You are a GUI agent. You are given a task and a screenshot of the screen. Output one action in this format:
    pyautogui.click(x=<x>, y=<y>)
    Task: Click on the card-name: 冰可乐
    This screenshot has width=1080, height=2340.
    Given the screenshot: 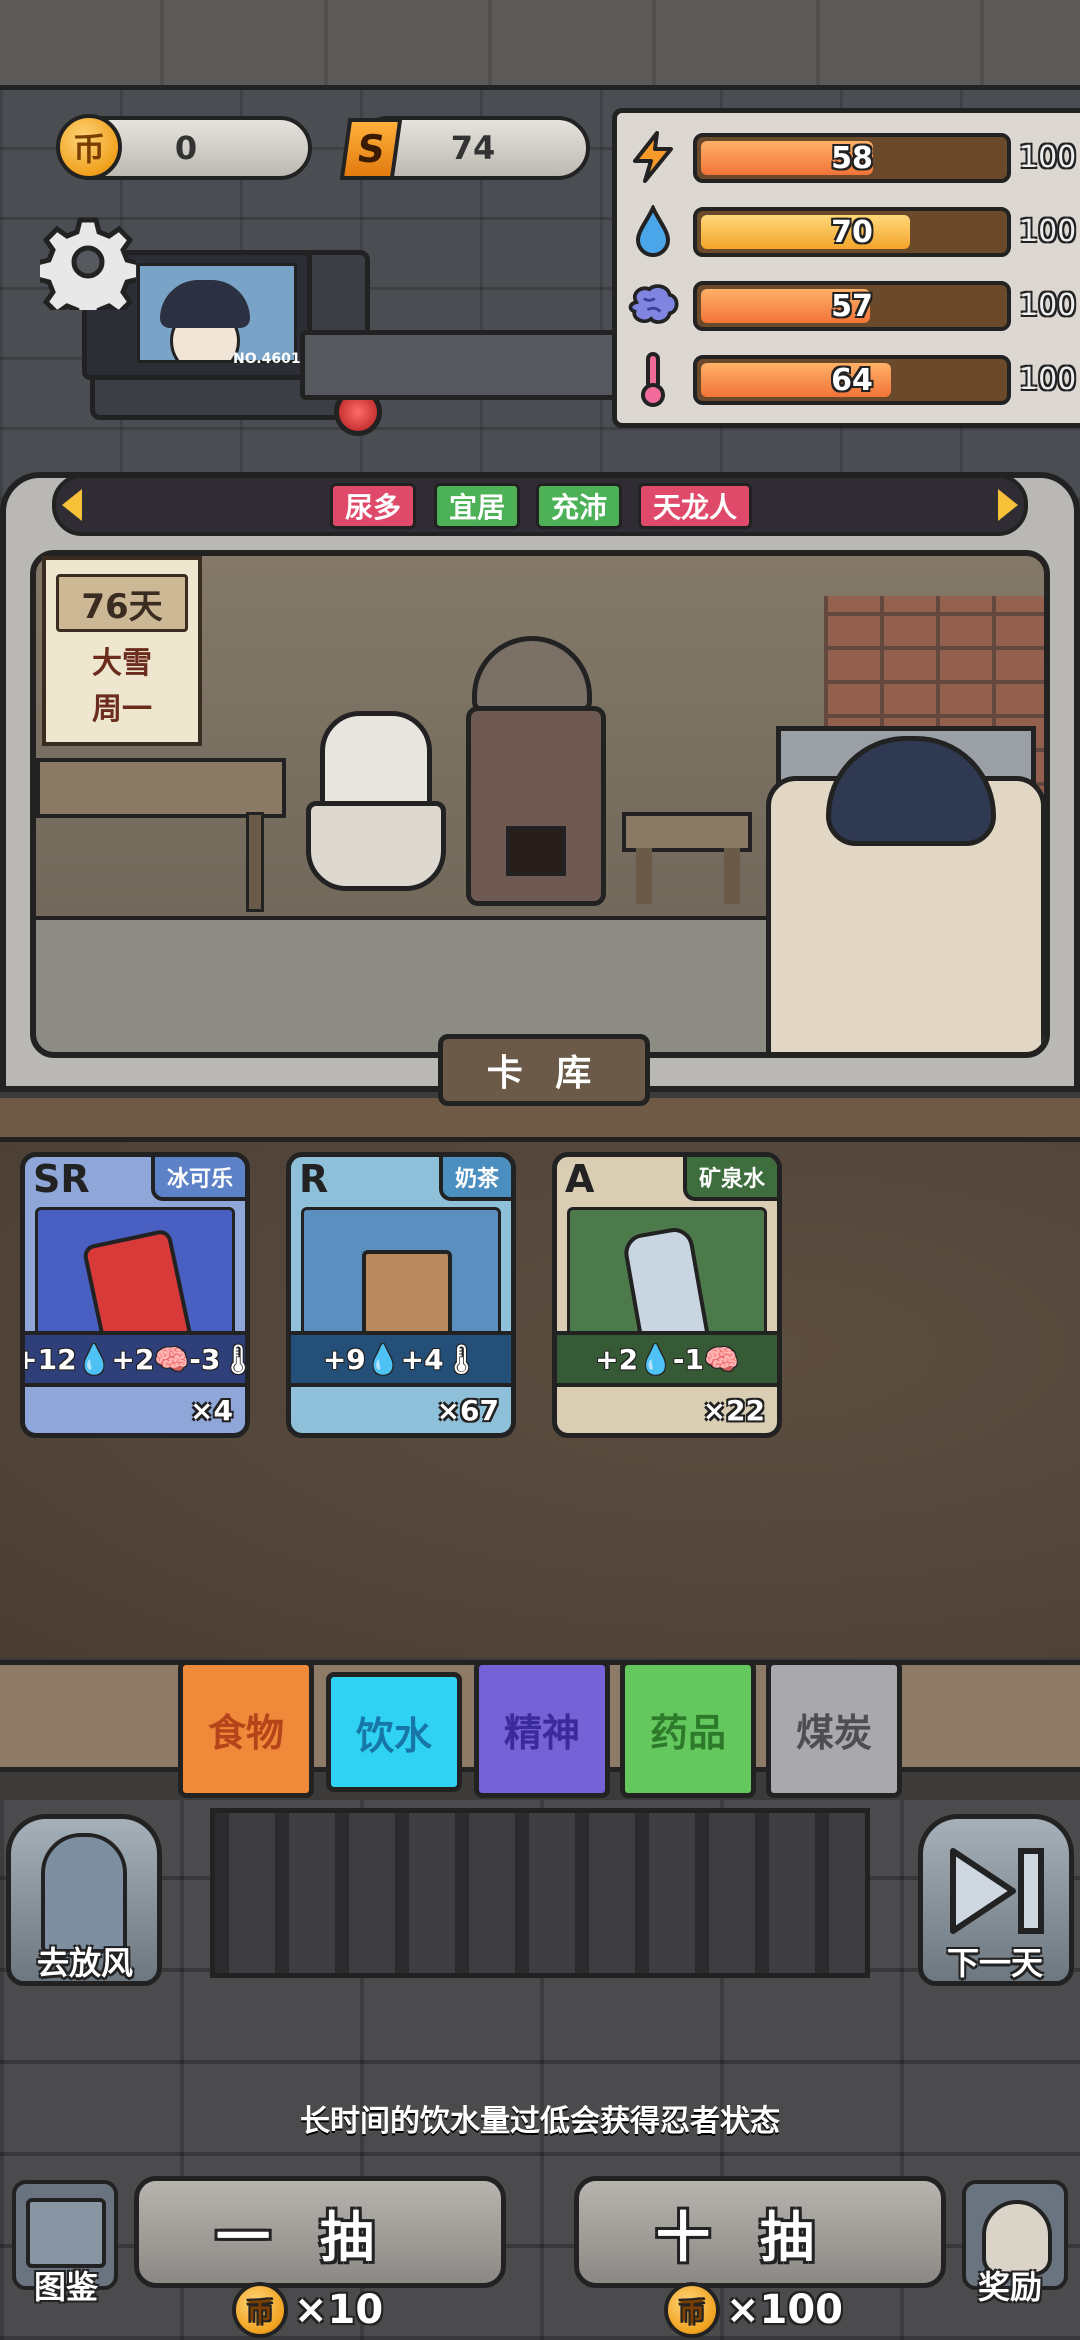 What is the action you would take?
    pyautogui.click(x=197, y=1179)
    